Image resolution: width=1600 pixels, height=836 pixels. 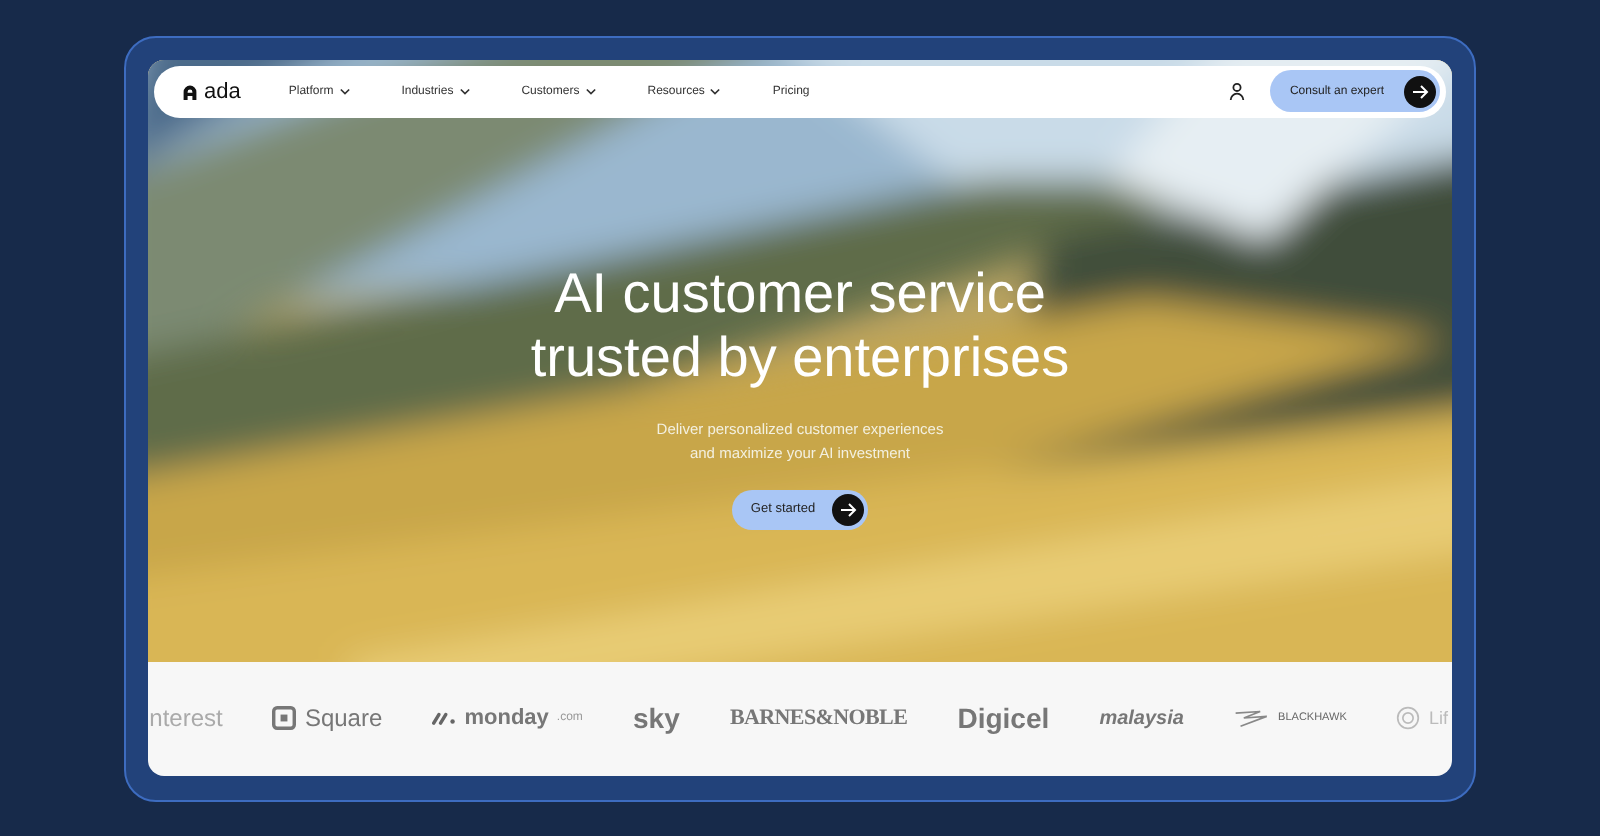 What do you see at coordinates (211, 91) in the screenshot?
I see `logo: ada` at bounding box center [211, 91].